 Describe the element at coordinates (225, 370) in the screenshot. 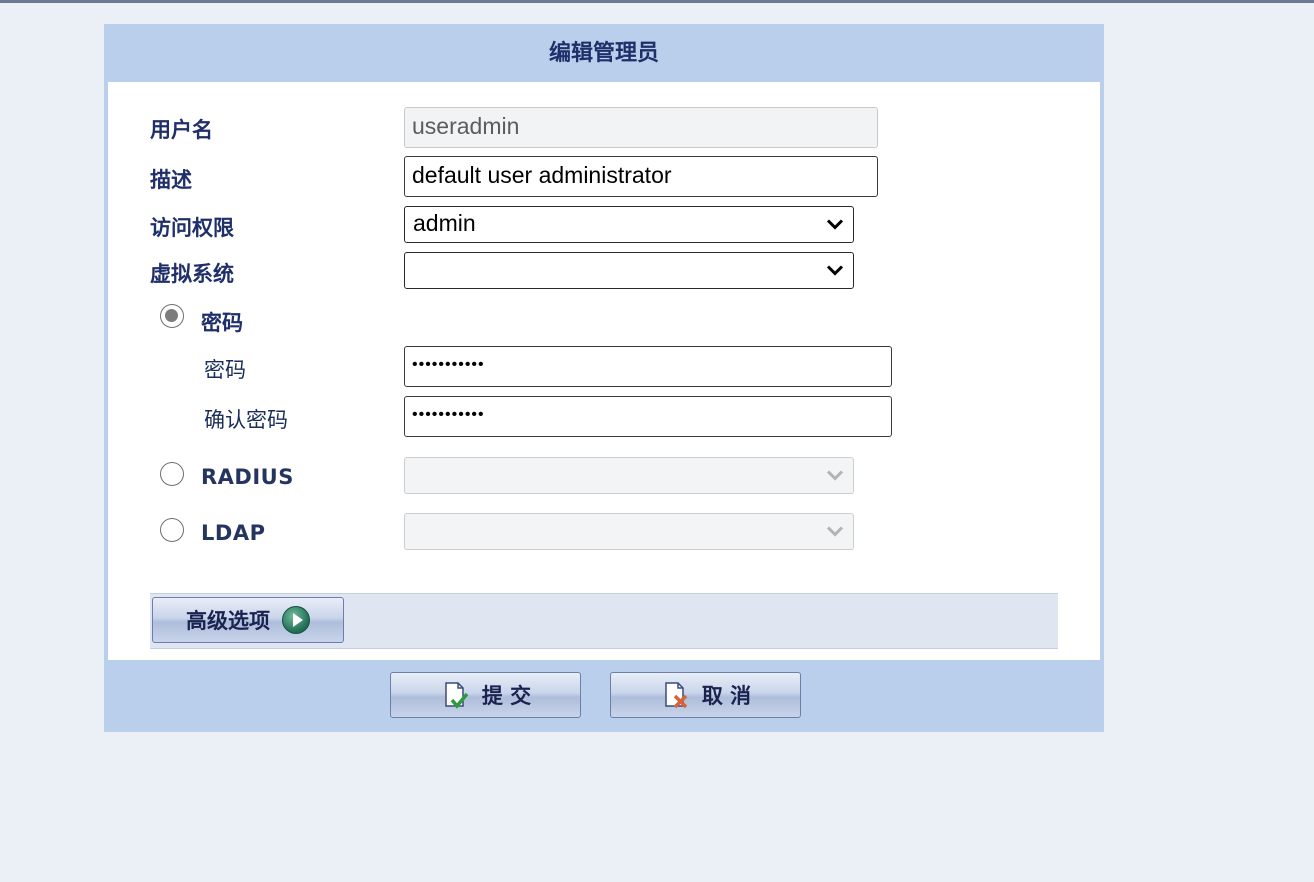

I see `password-label: 密码` at that location.